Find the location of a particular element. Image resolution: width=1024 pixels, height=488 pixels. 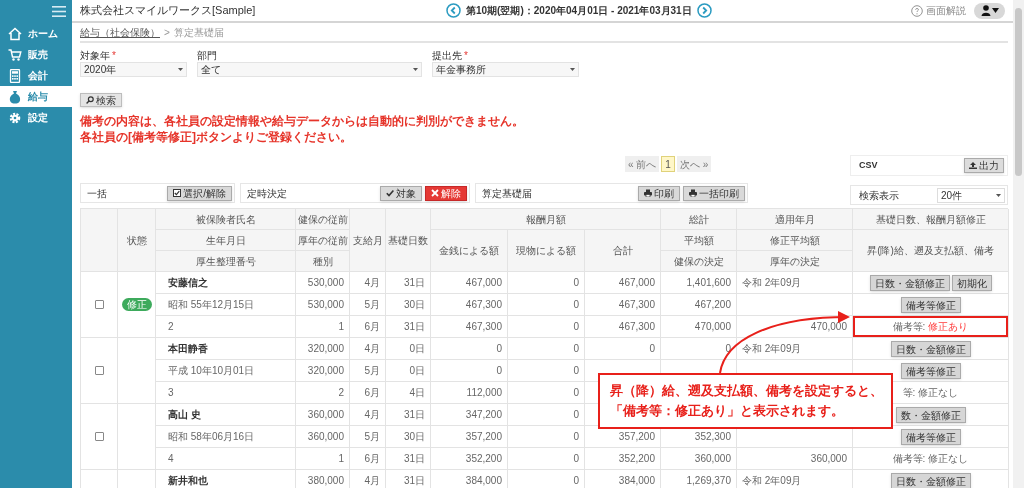

field-label: 提出先 is located at coordinates (447, 55).